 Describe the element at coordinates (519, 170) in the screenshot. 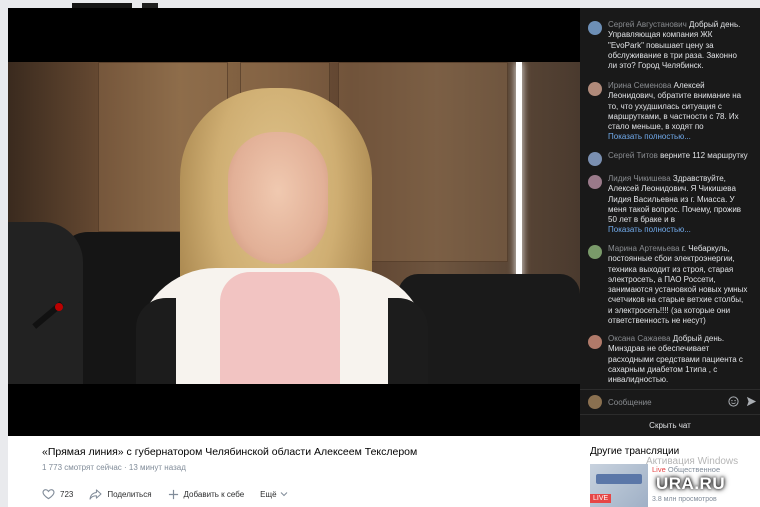

I see `light-strip` at that location.